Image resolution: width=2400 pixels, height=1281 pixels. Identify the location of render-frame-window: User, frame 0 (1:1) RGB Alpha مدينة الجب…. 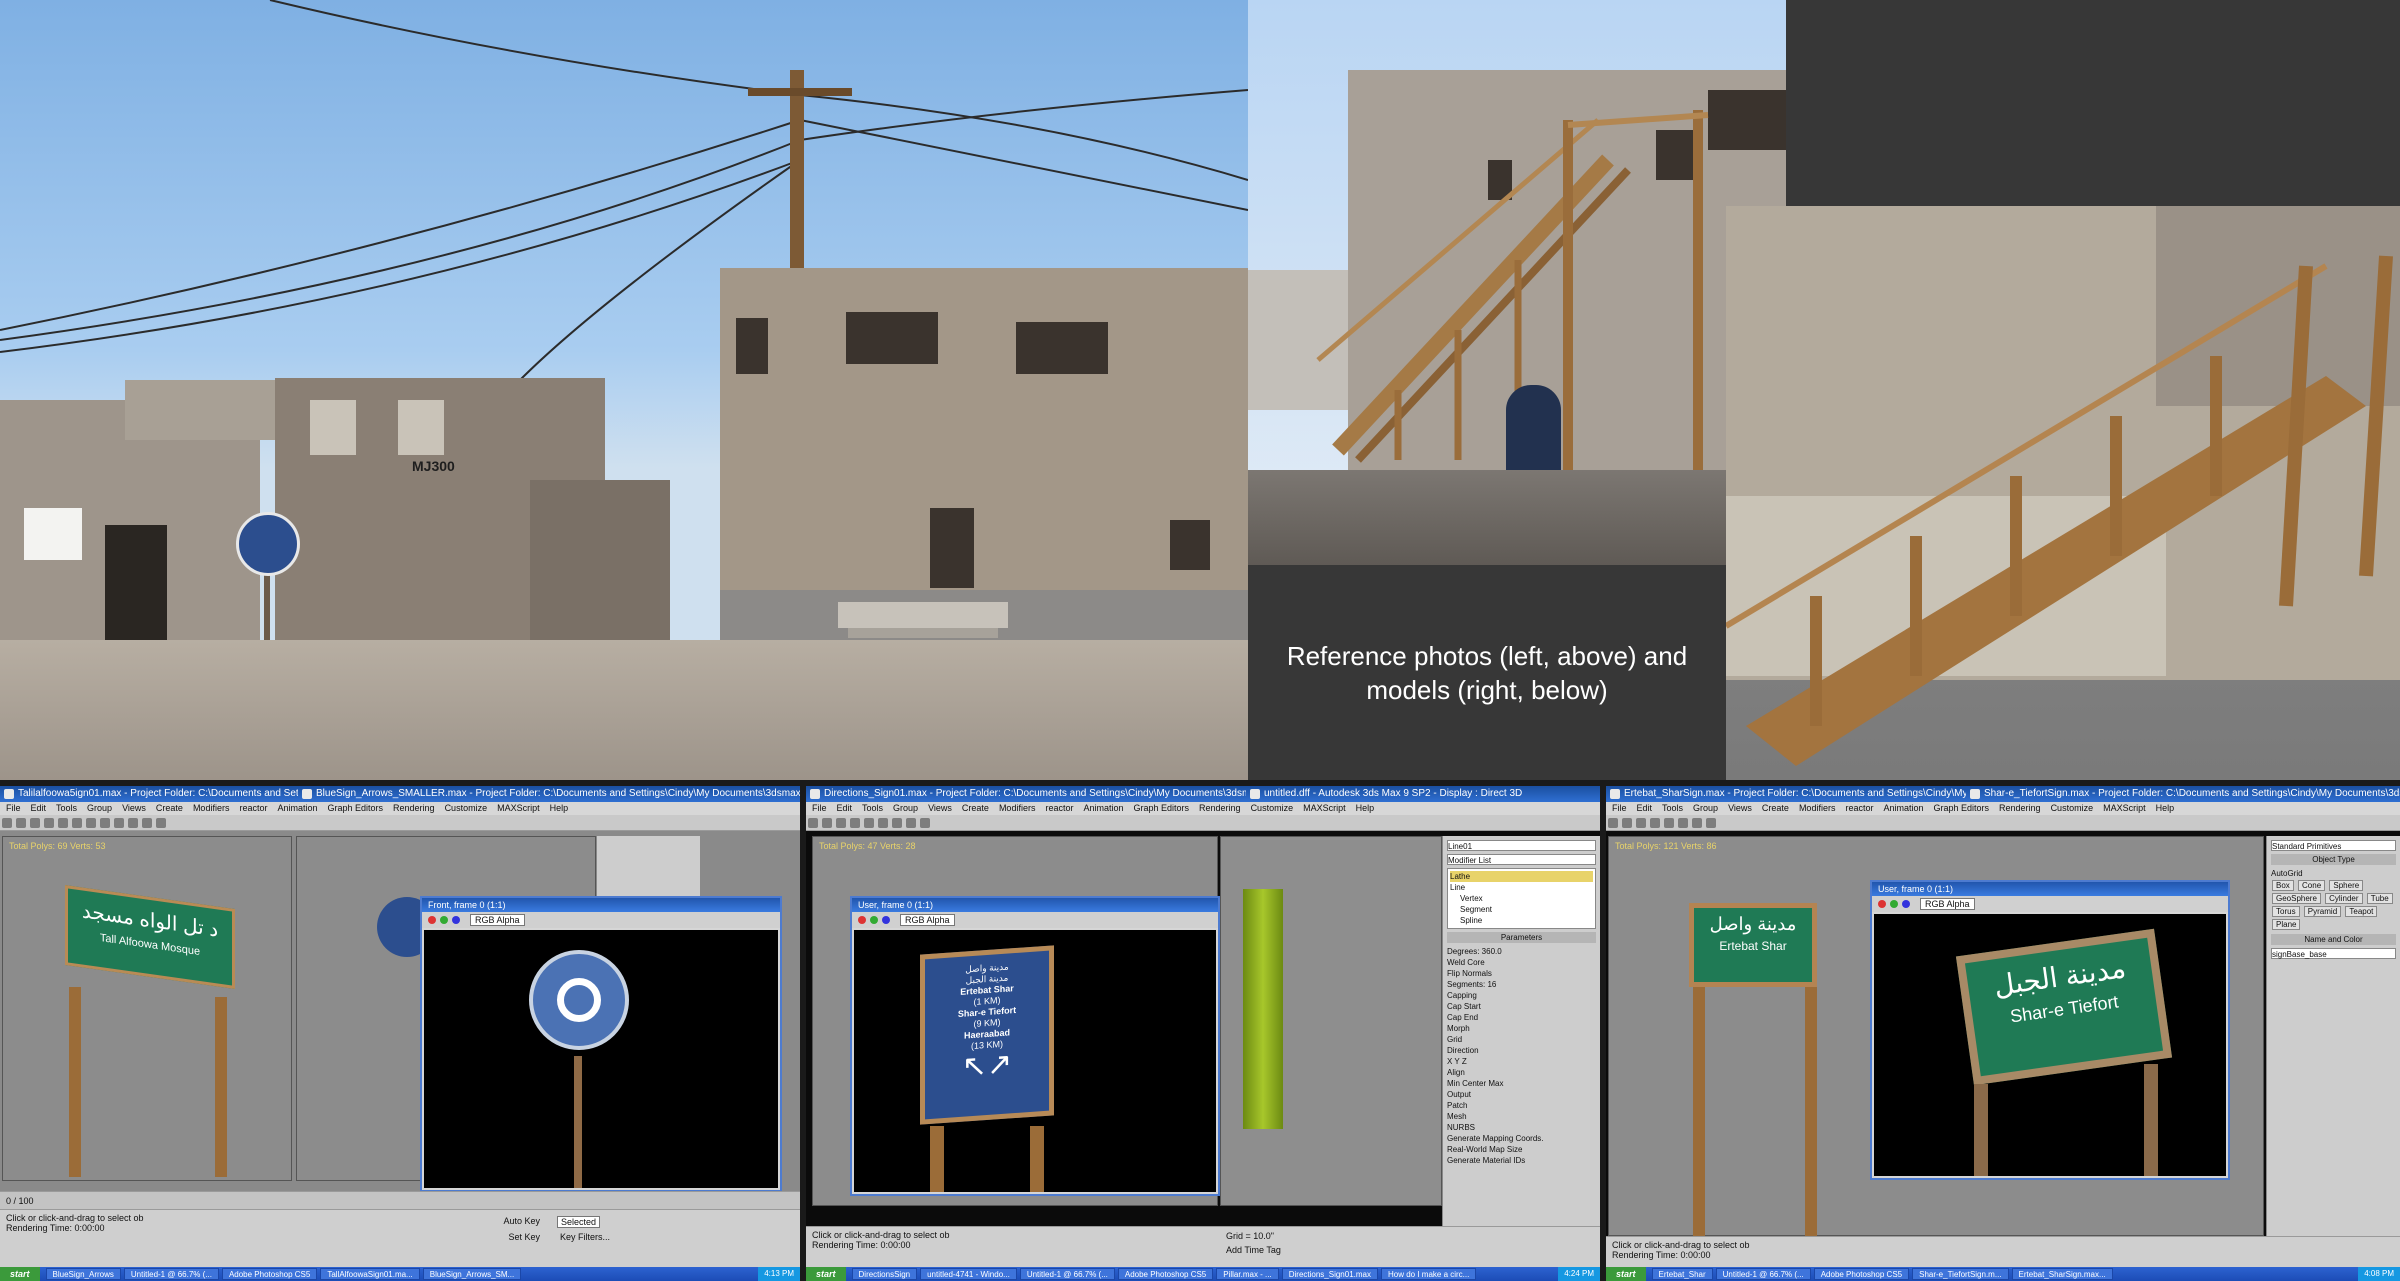
(2050, 1030).